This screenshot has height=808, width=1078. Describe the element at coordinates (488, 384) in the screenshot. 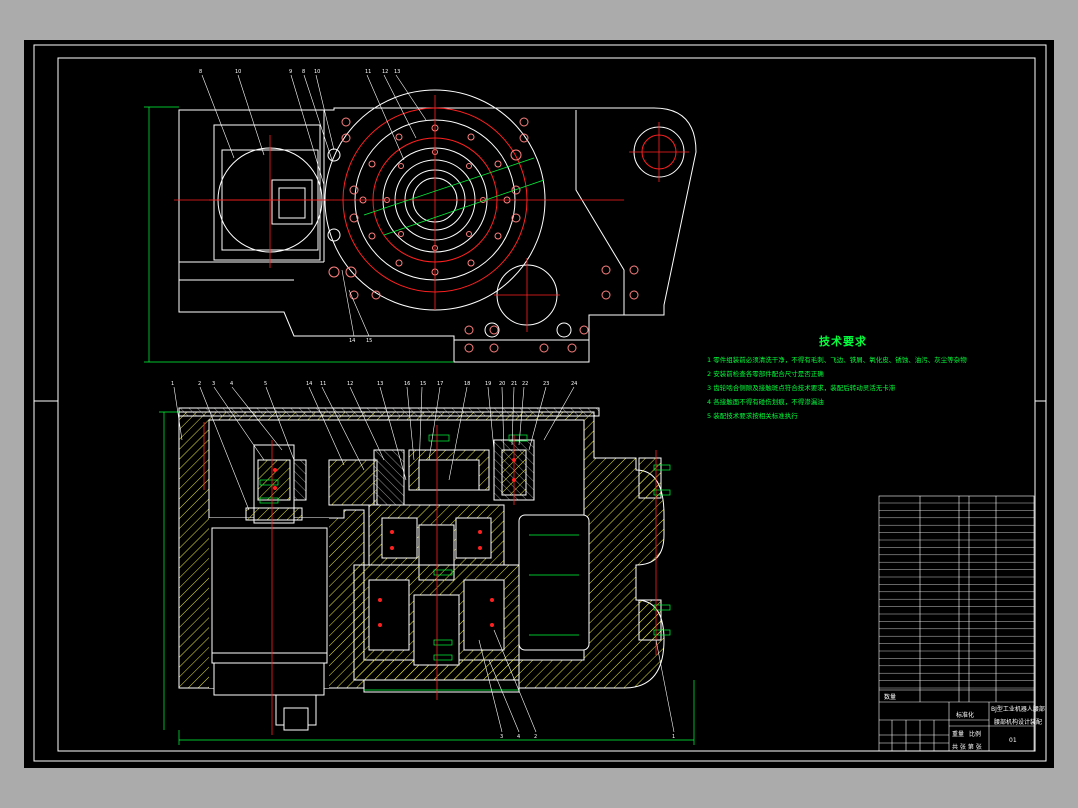

I see `svg-text: 19` at that location.